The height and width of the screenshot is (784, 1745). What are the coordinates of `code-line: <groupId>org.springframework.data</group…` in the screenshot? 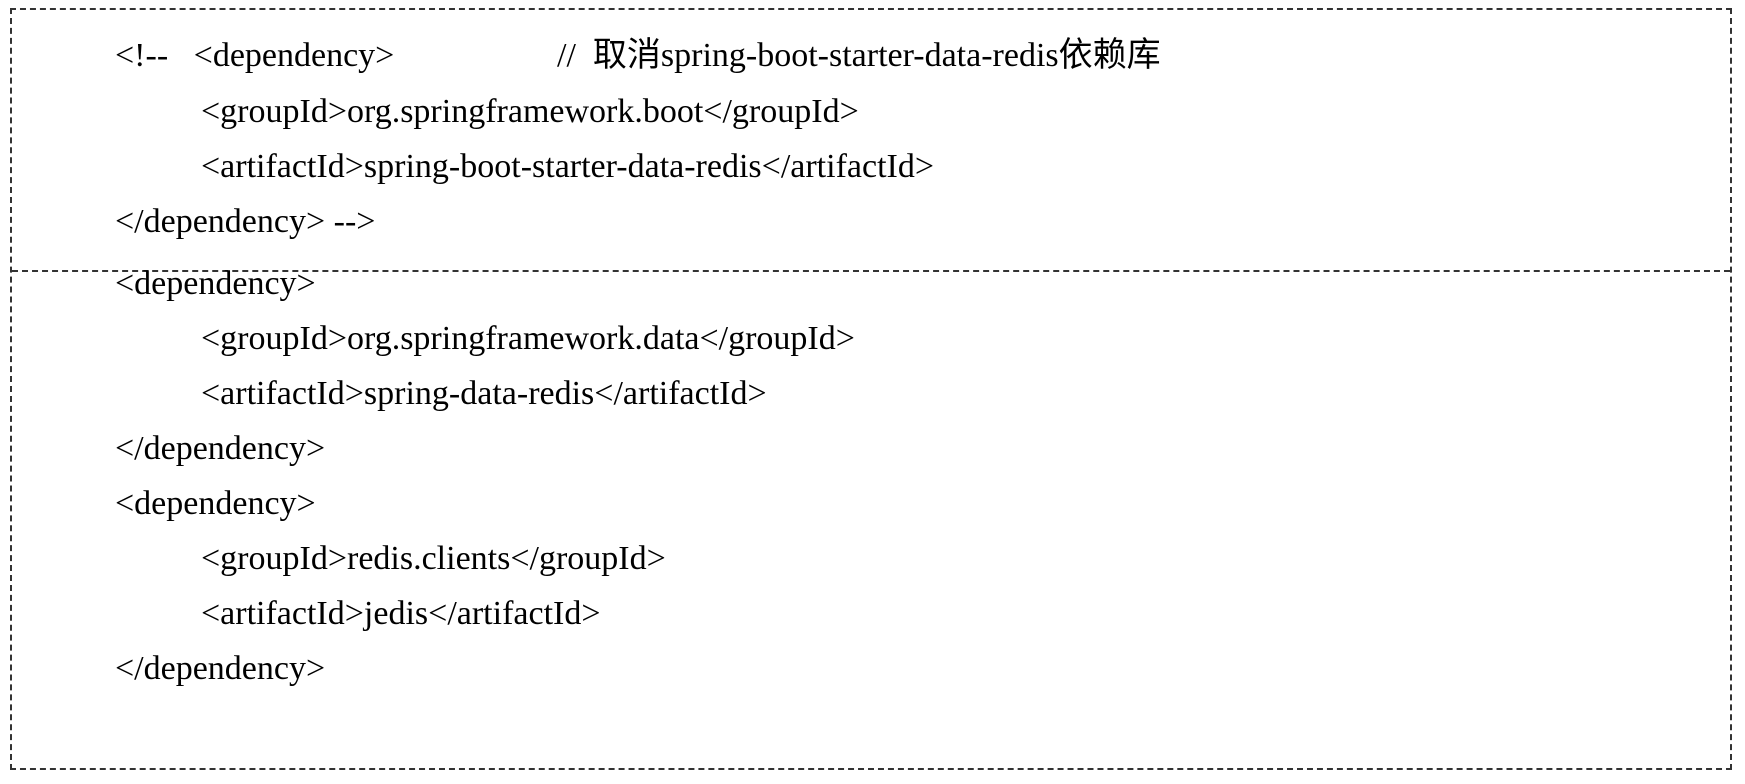 It's located at (528, 338).